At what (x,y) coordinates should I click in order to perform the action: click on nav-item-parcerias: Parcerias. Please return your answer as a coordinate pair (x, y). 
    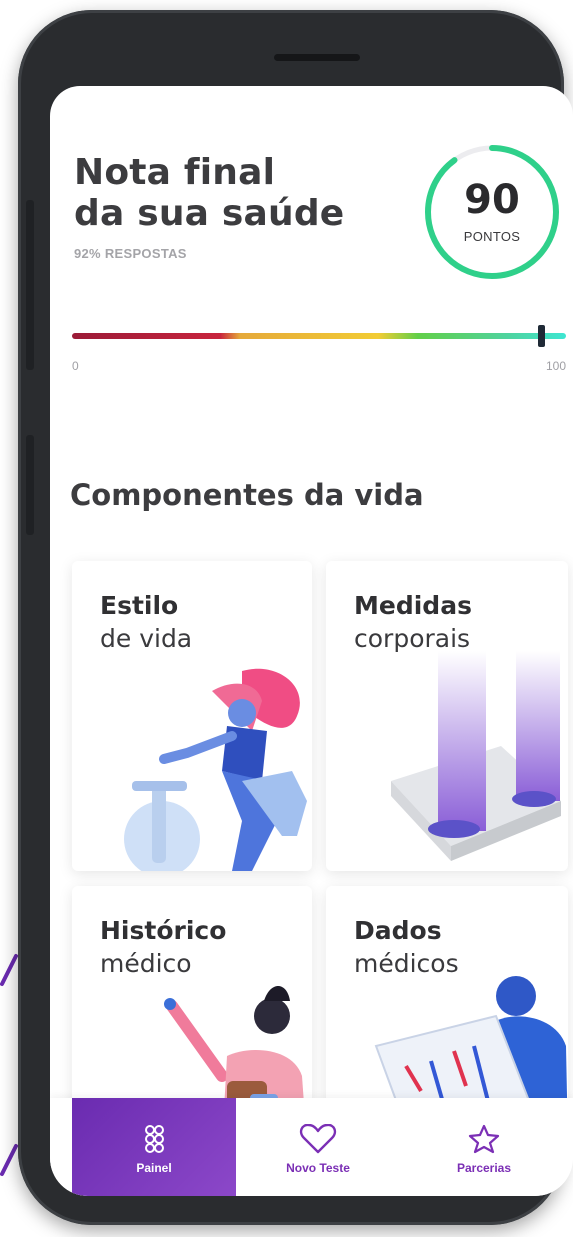
    Looking at the image, I should click on (484, 1147).